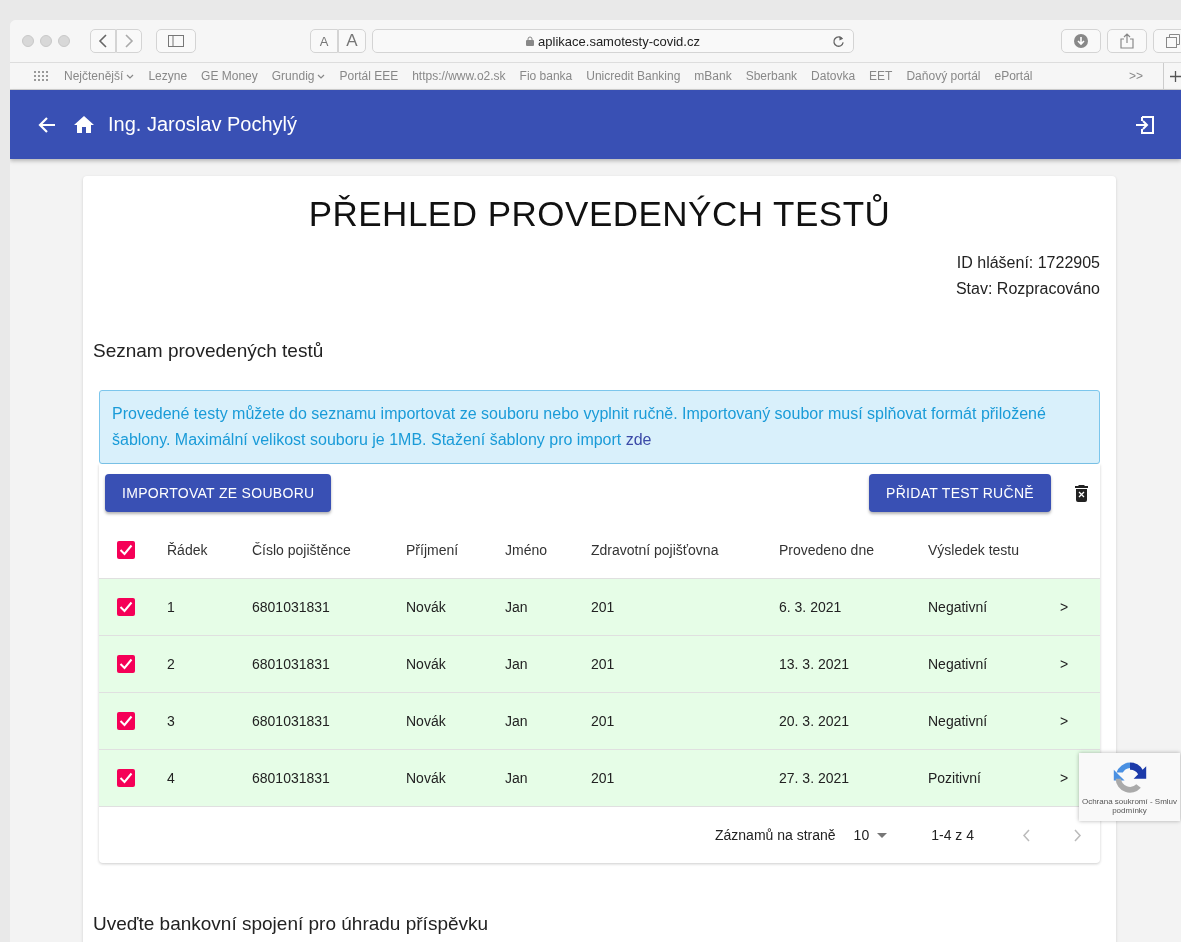  I want to click on back-button, so click(103, 41).